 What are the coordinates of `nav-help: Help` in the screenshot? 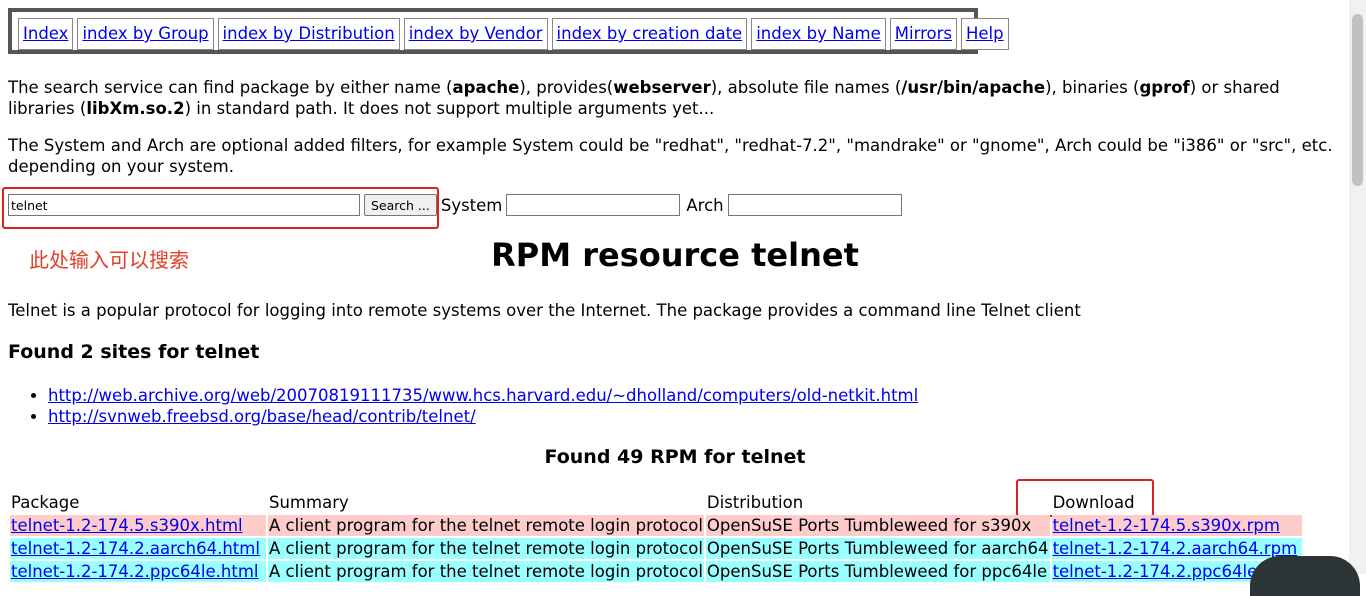 It's located at (985, 34).